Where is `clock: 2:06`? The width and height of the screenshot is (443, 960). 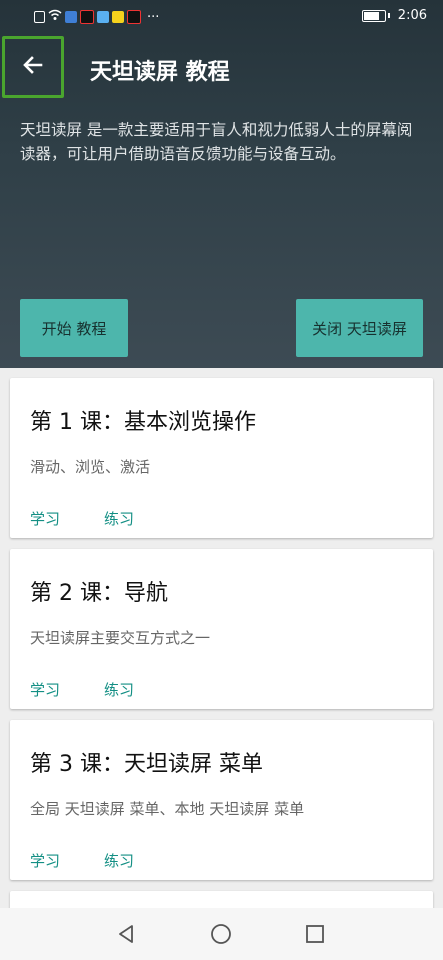
clock: 2:06 is located at coordinates (412, 15).